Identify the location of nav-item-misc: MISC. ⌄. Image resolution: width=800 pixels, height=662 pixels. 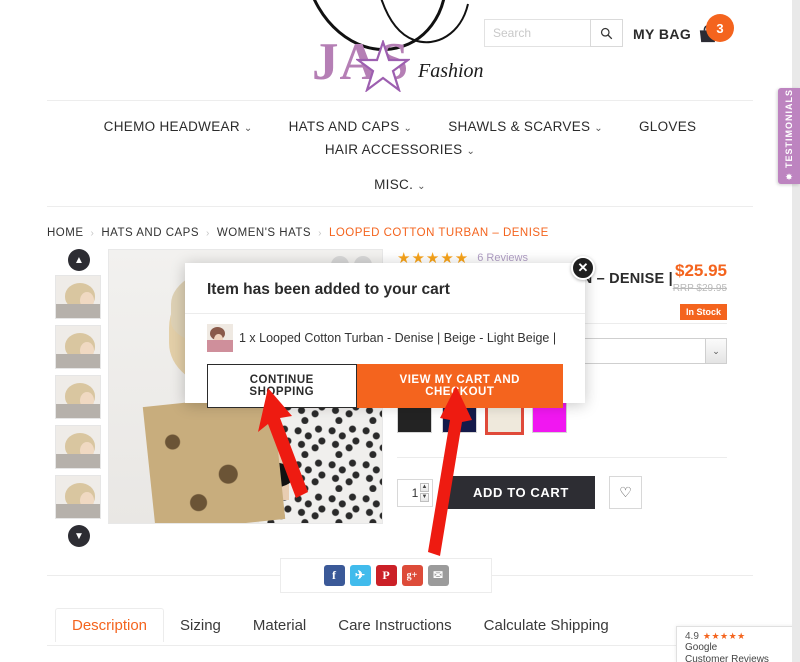
(400, 184).